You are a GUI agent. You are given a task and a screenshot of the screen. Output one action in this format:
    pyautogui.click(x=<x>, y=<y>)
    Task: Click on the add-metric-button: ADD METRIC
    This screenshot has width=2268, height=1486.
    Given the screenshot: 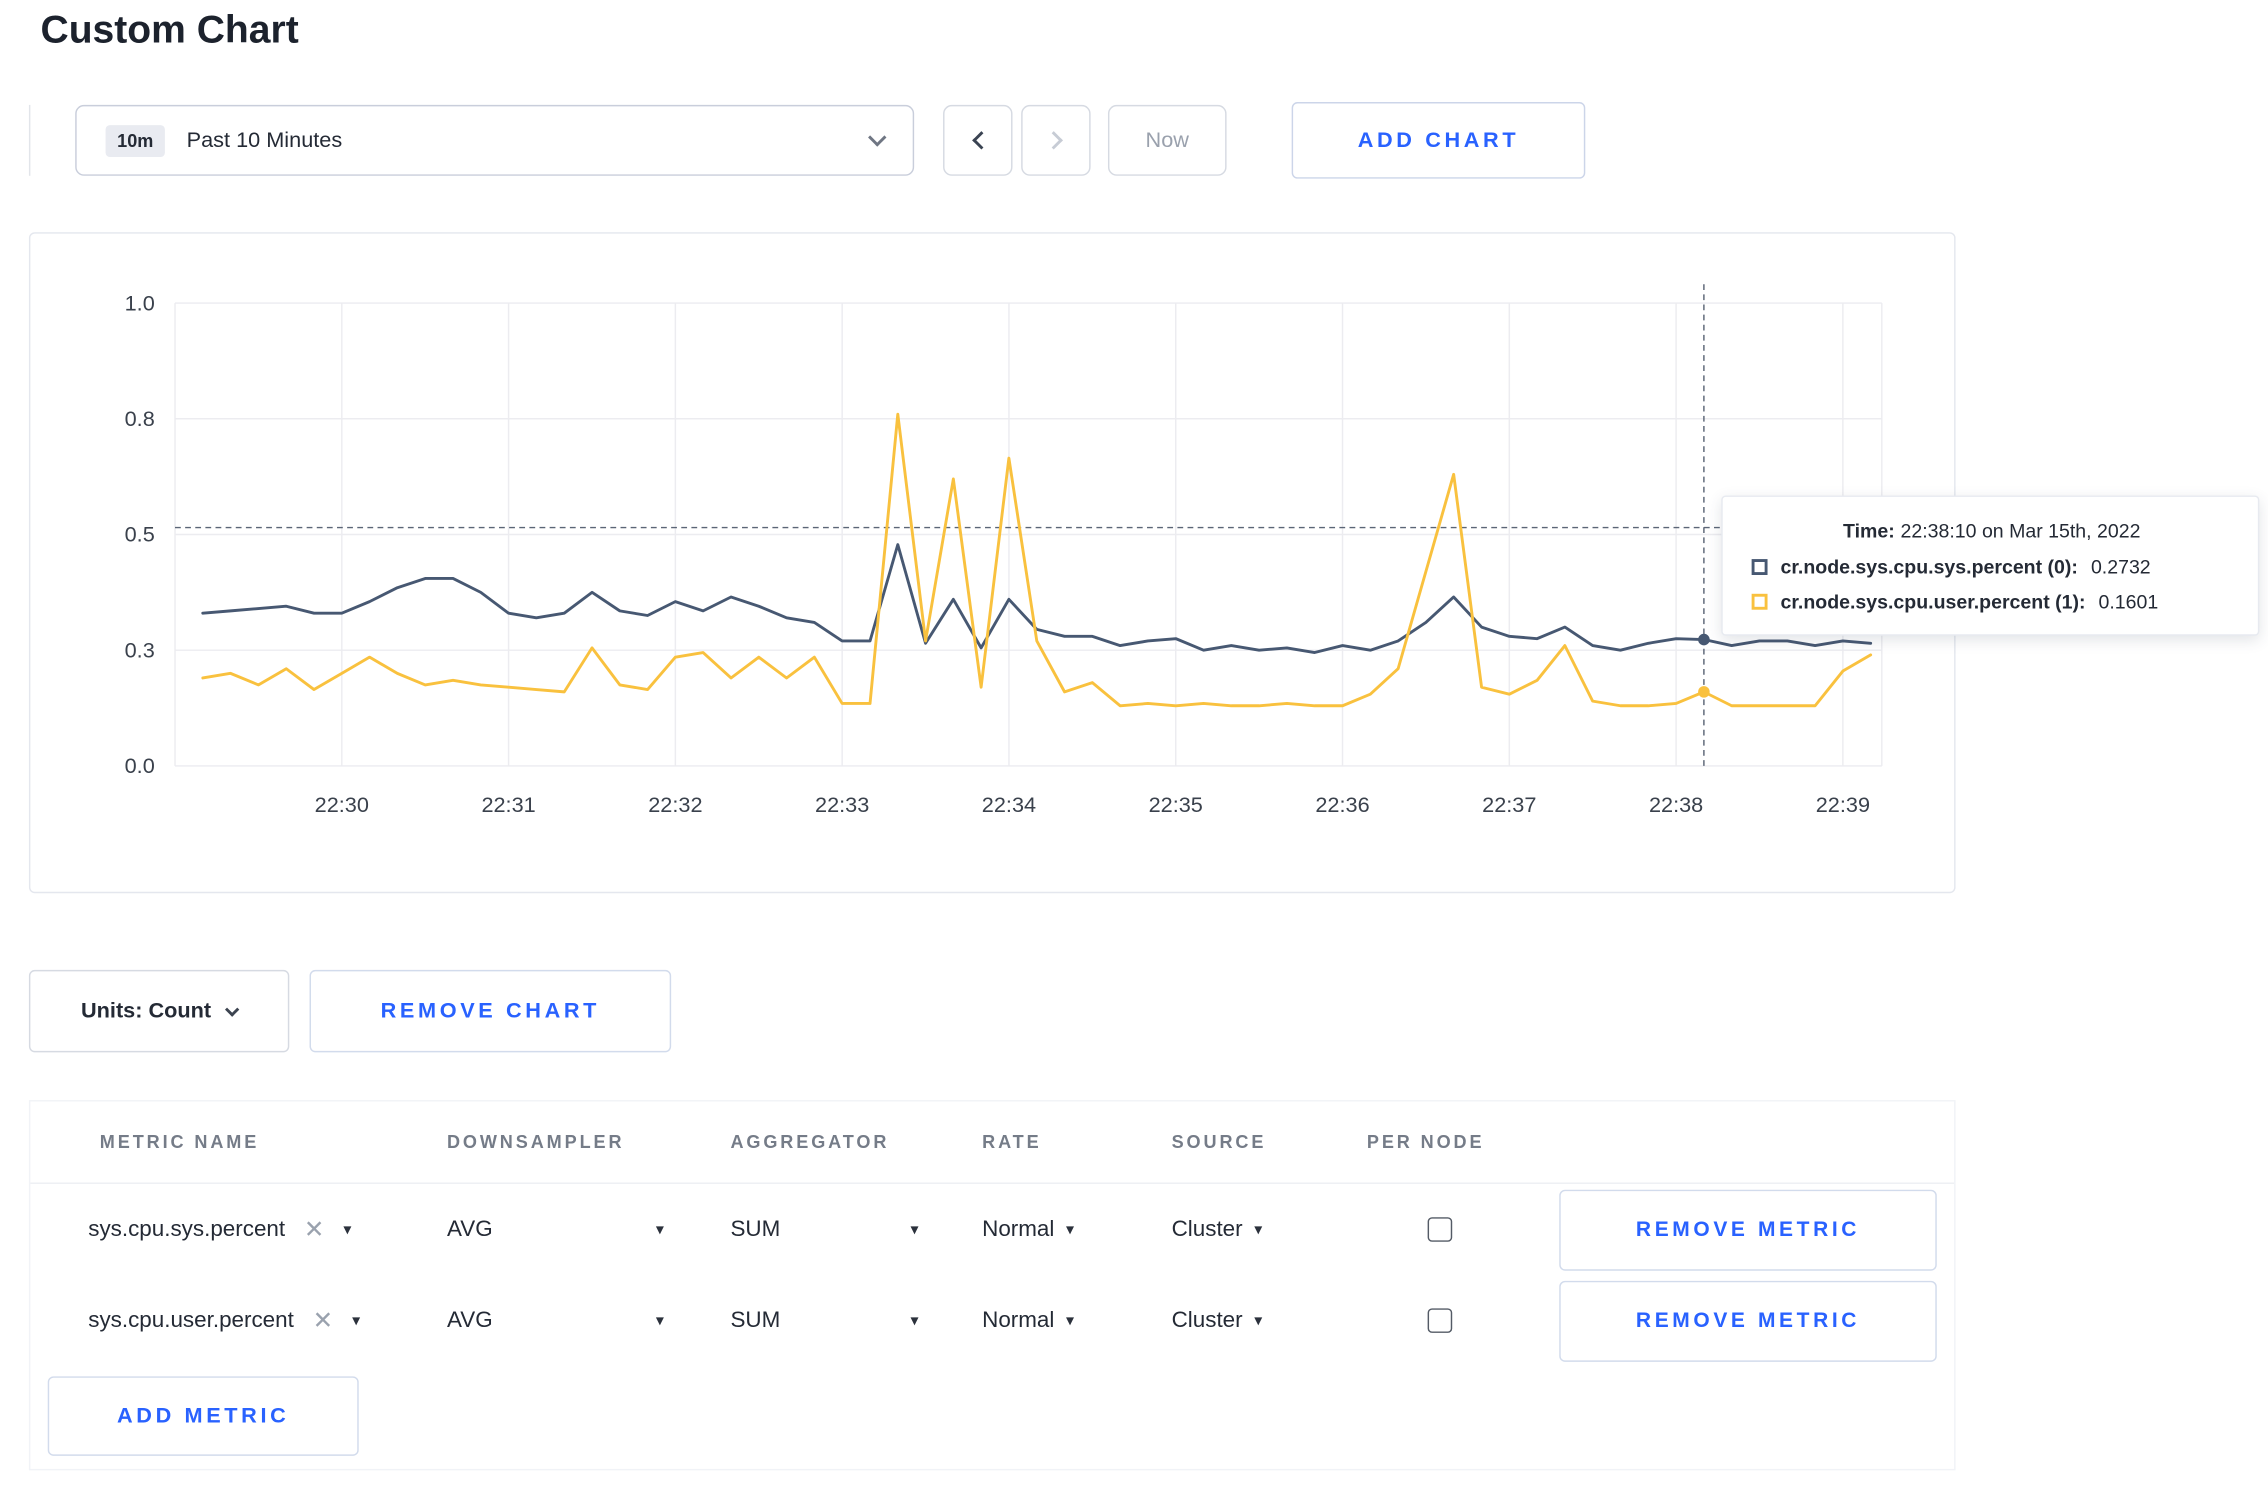 What is the action you would take?
    pyautogui.click(x=203, y=1416)
    